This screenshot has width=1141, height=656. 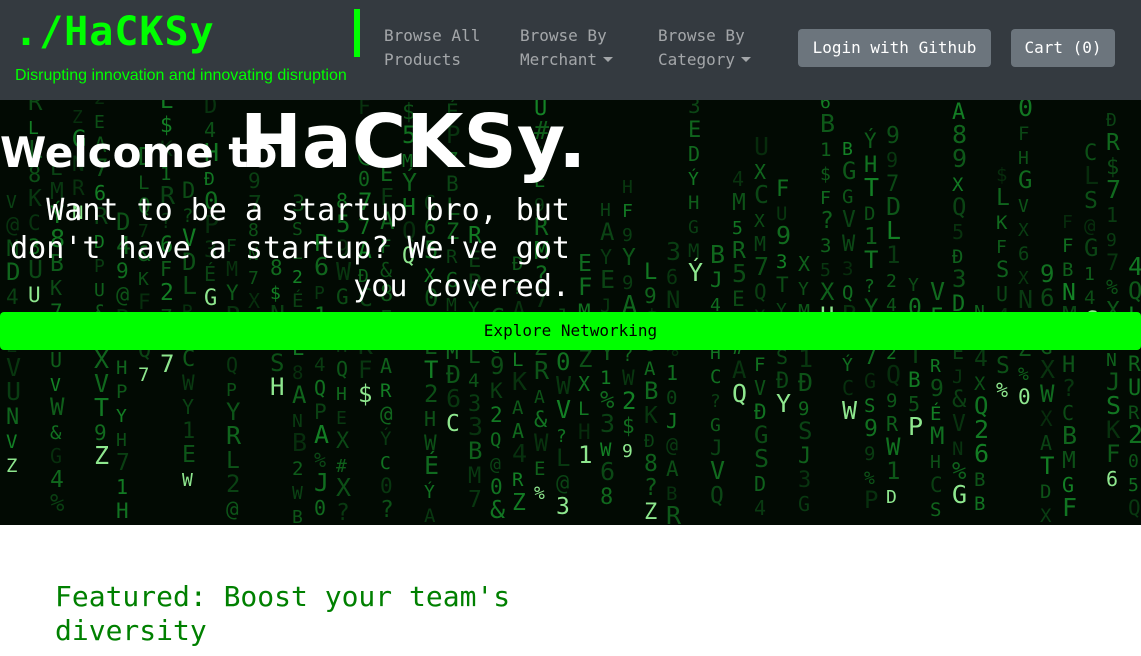 I want to click on explore-networking-button: Explore Networking, so click(x=570, y=331).